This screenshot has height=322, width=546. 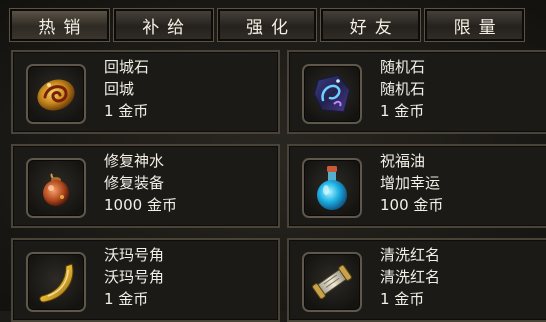 What do you see at coordinates (403, 89) in the screenshot?
I see `item-description: 随机石` at bounding box center [403, 89].